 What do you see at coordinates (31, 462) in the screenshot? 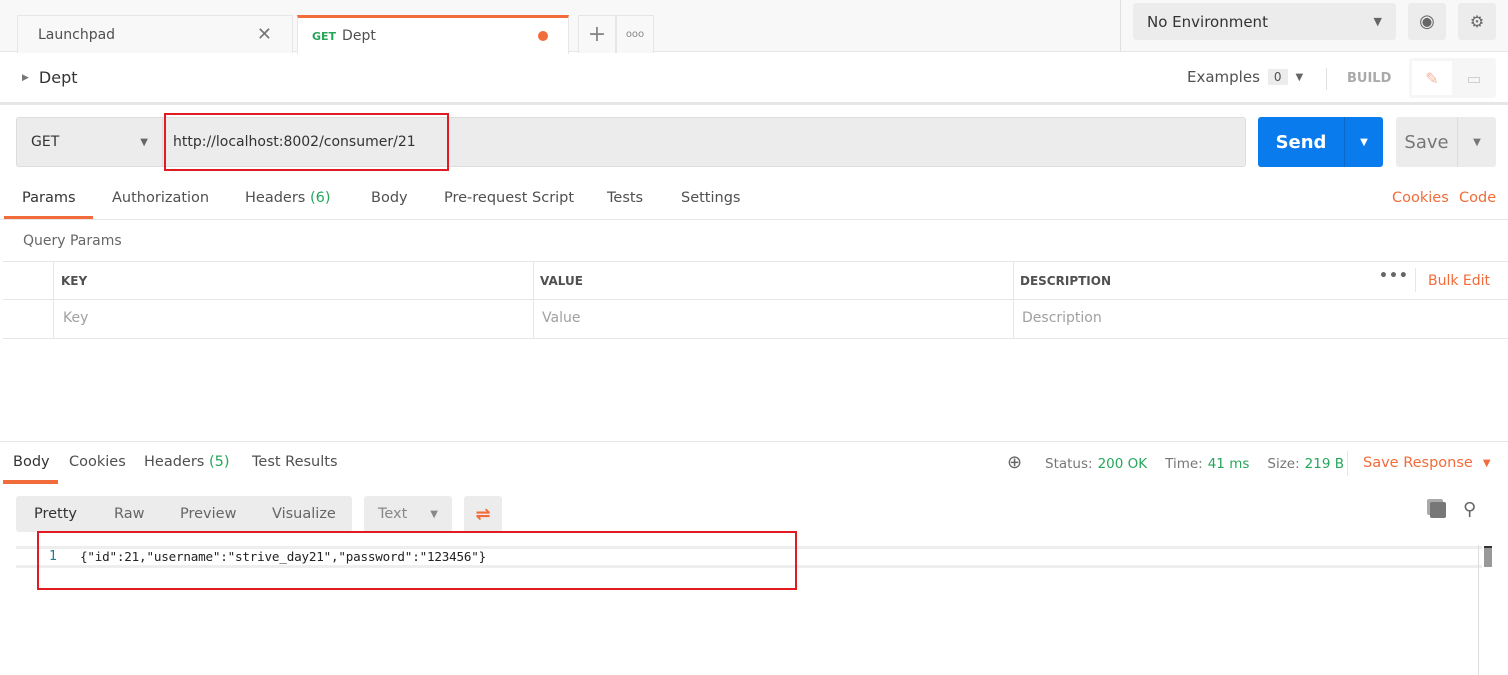
I see `response-tab-body: Body` at bounding box center [31, 462].